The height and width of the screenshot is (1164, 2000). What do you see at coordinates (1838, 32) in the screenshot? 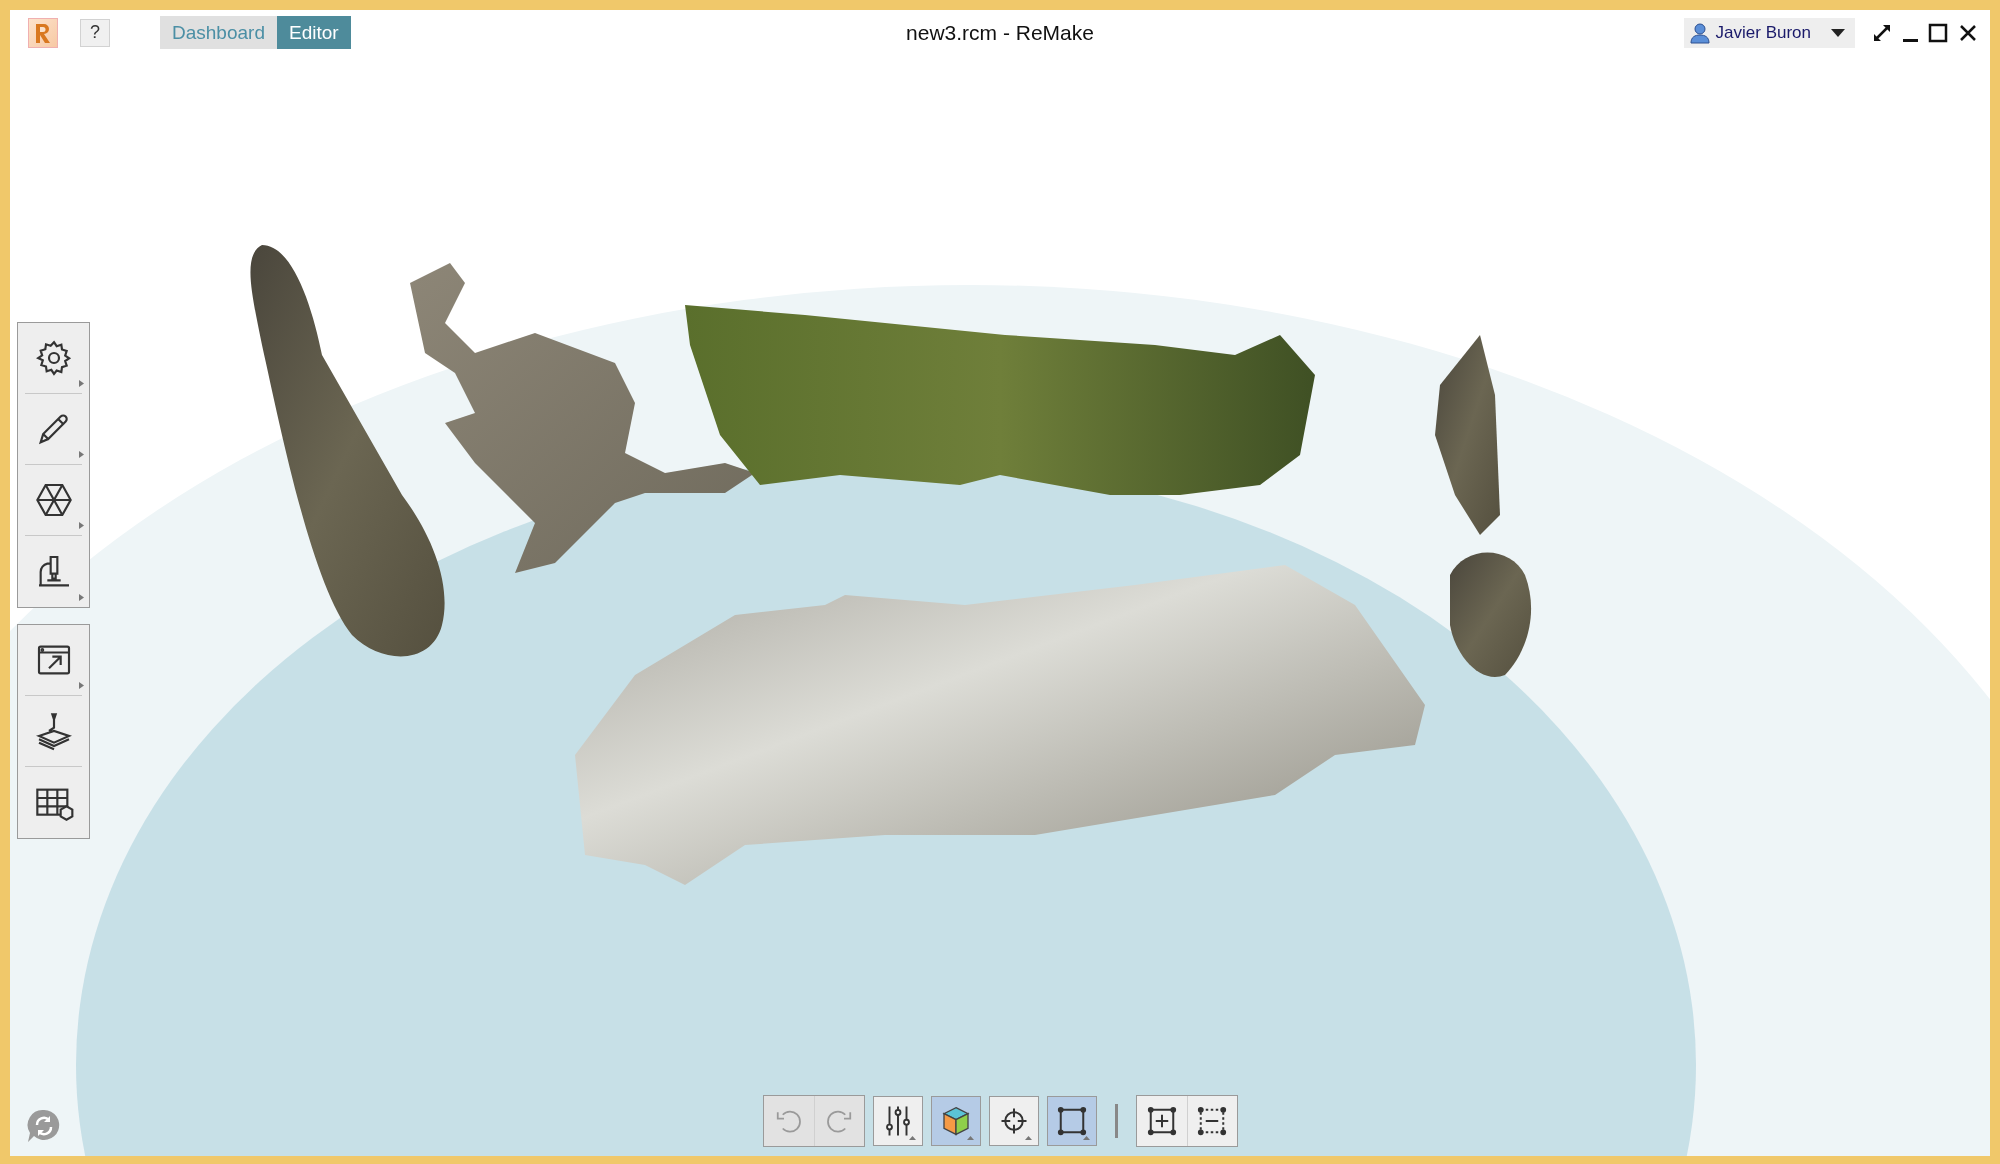
I see `dropdown-caret-icon` at bounding box center [1838, 32].